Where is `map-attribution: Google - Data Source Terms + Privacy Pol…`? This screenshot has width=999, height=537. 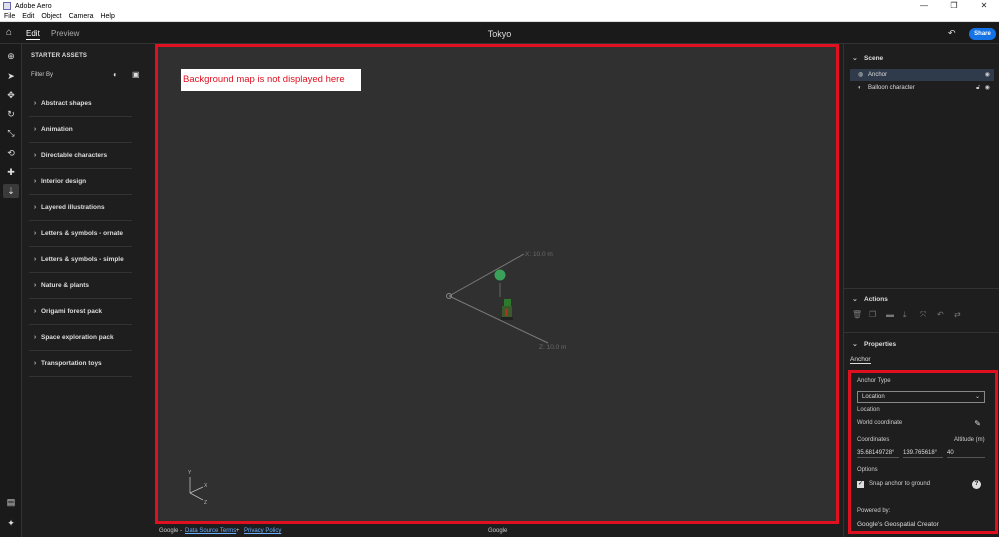 map-attribution: Google - Data Source Terms + Privacy Pol… is located at coordinates (497, 531).